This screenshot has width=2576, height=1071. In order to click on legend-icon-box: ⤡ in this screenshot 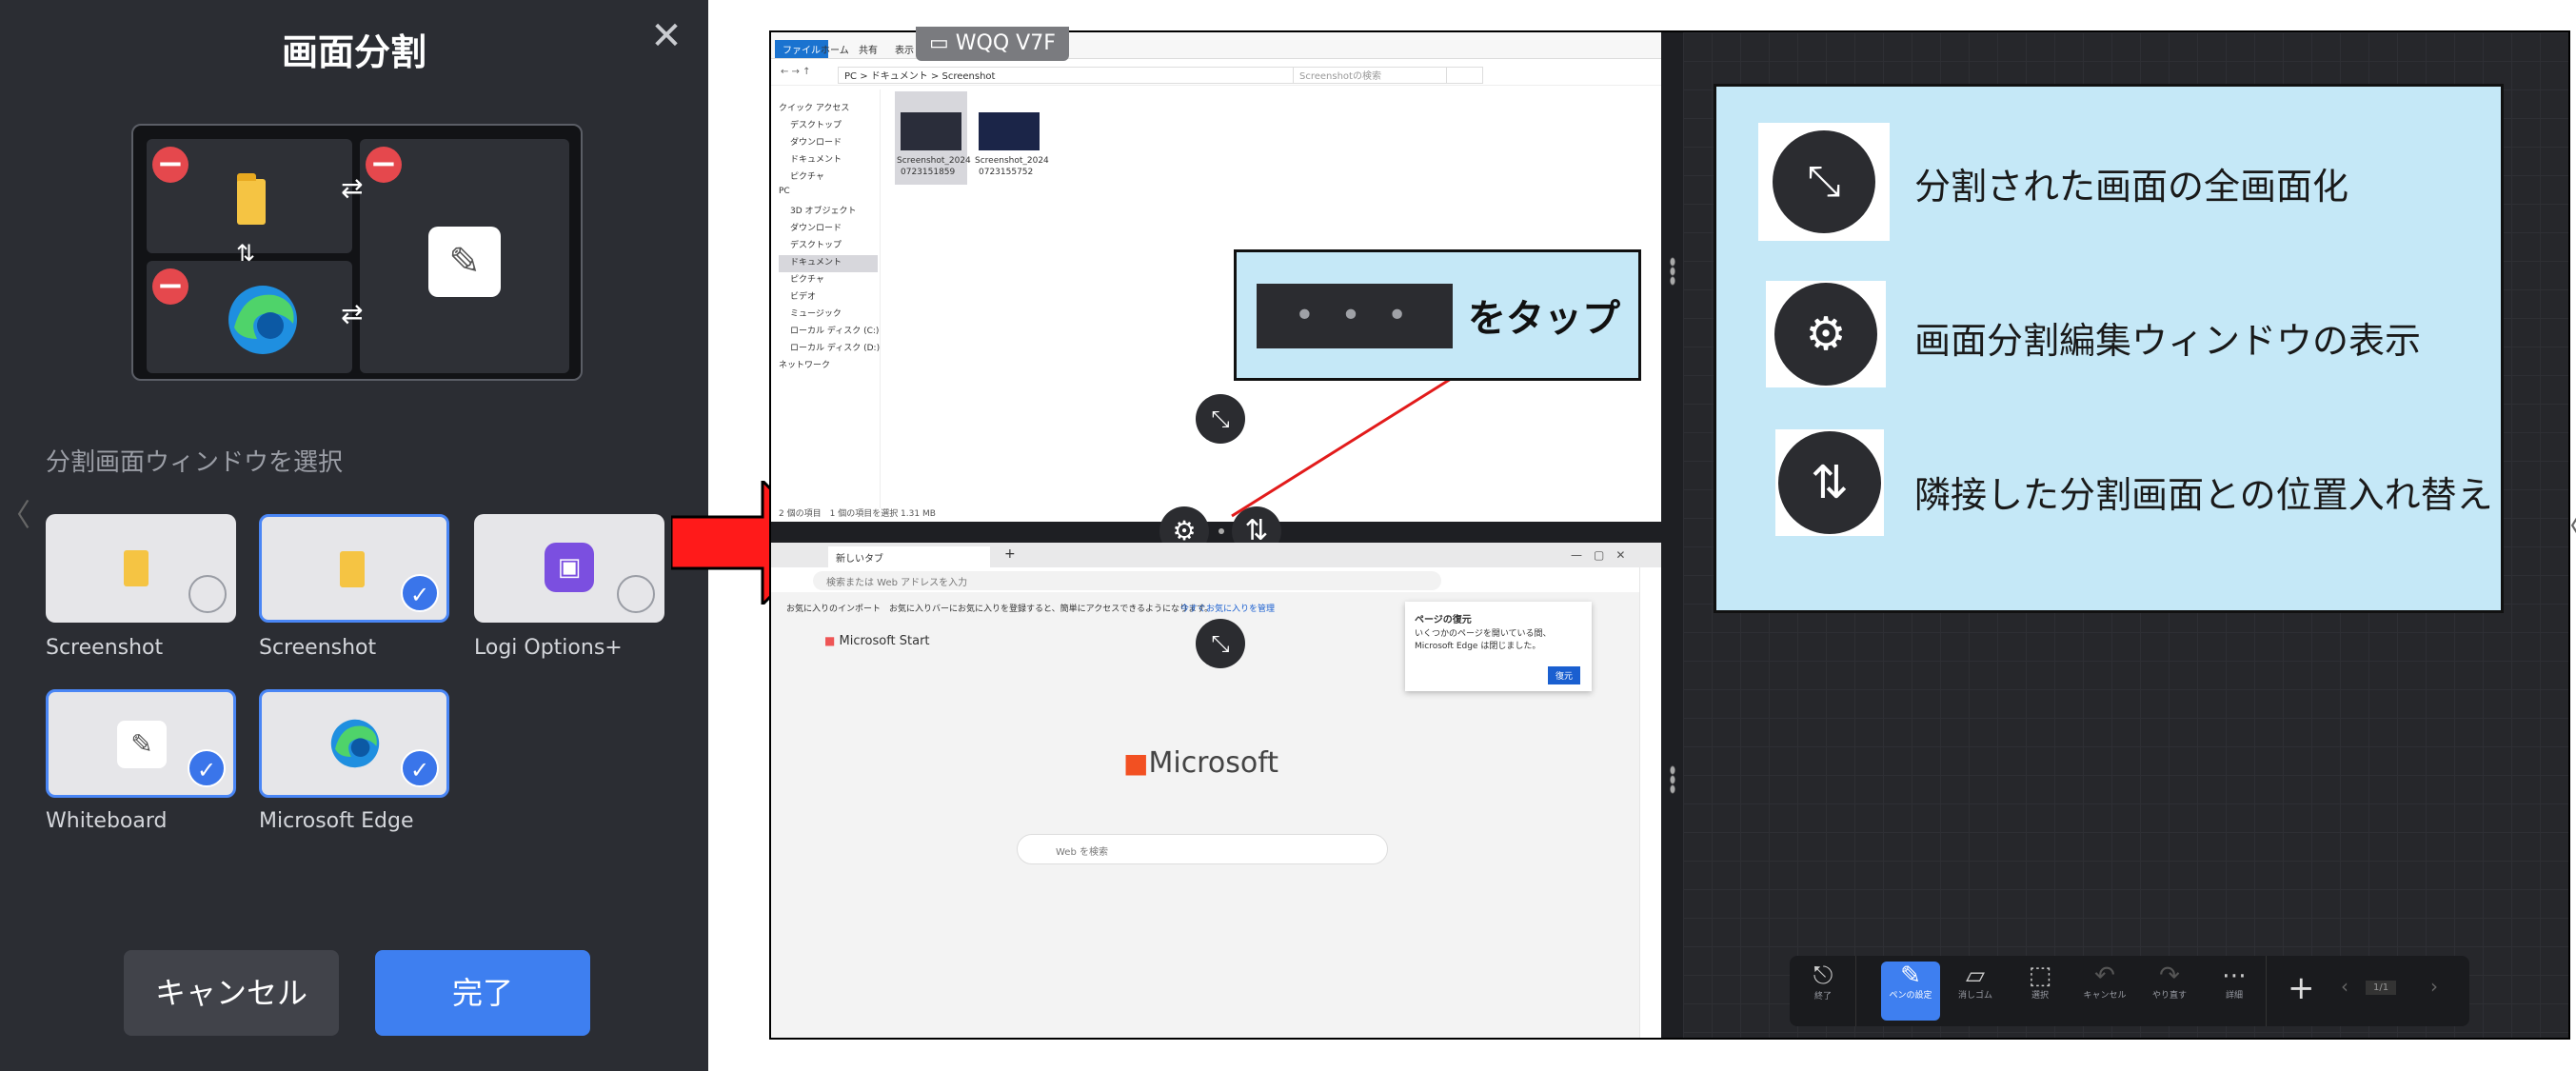, I will do `click(1824, 182)`.